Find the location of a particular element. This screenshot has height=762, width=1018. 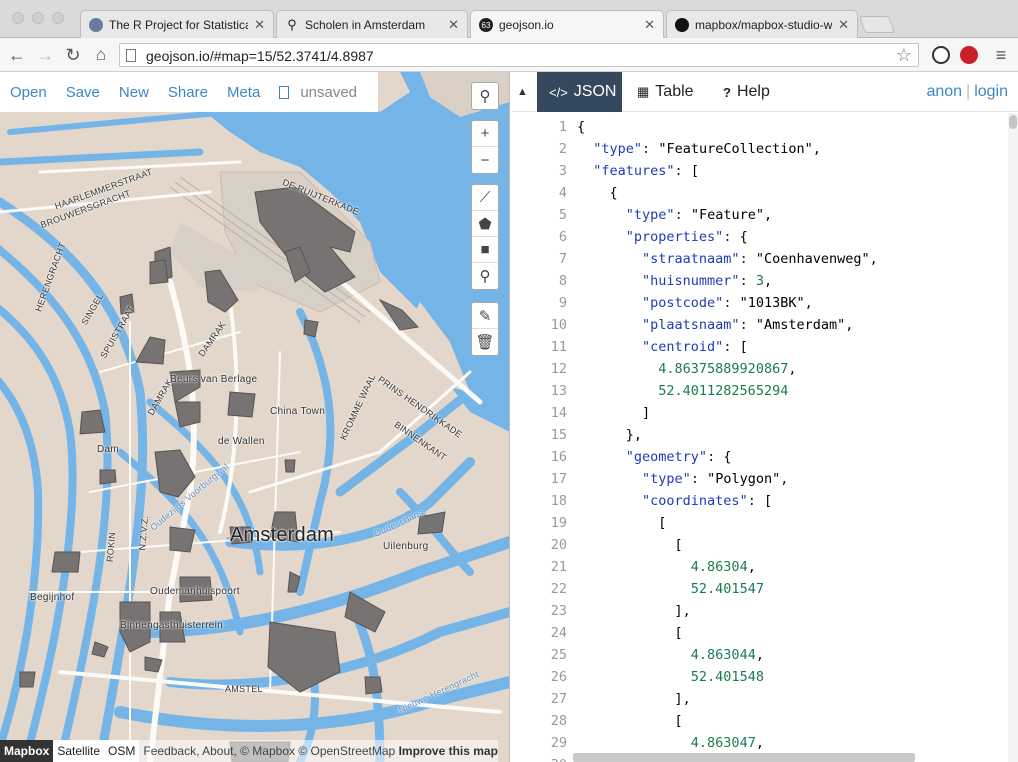

zoom-in-button: + is located at coordinates (485, 134).